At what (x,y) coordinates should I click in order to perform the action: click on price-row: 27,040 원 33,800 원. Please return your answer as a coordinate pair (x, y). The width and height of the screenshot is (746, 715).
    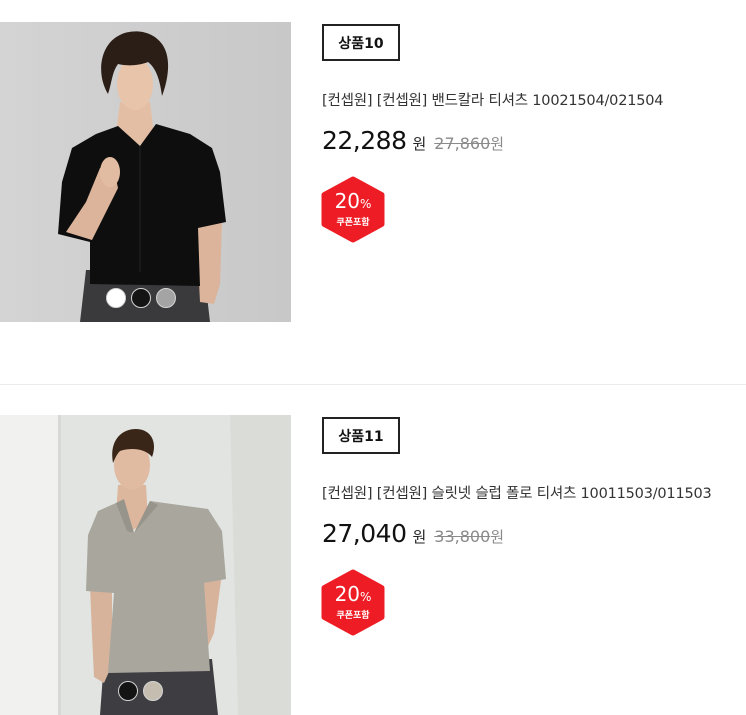
    Looking at the image, I should click on (413, 535).